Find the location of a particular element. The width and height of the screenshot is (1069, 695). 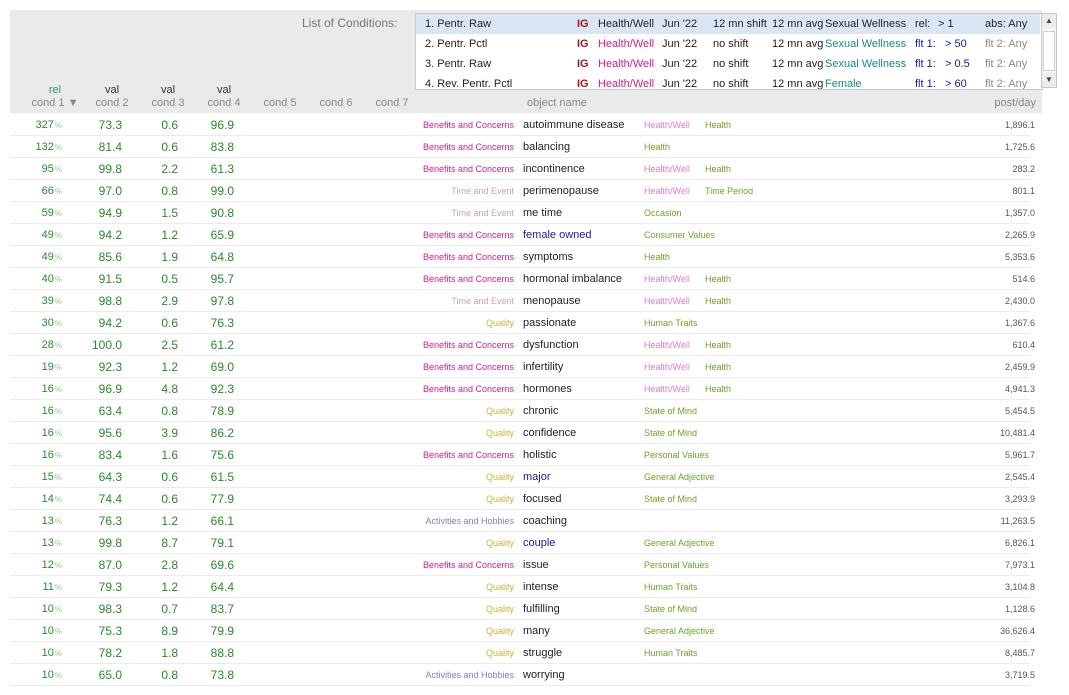

cond-4-value: 64.8 is located at coordinates (222, 257).